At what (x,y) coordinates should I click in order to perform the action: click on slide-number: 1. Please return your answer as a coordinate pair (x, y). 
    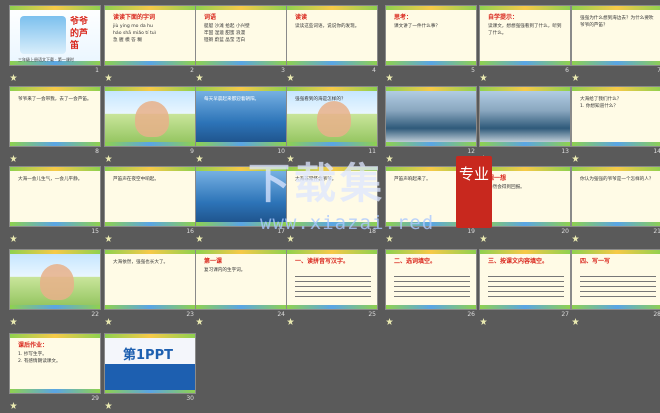
    Looking at the image, I should click on (97, 70).